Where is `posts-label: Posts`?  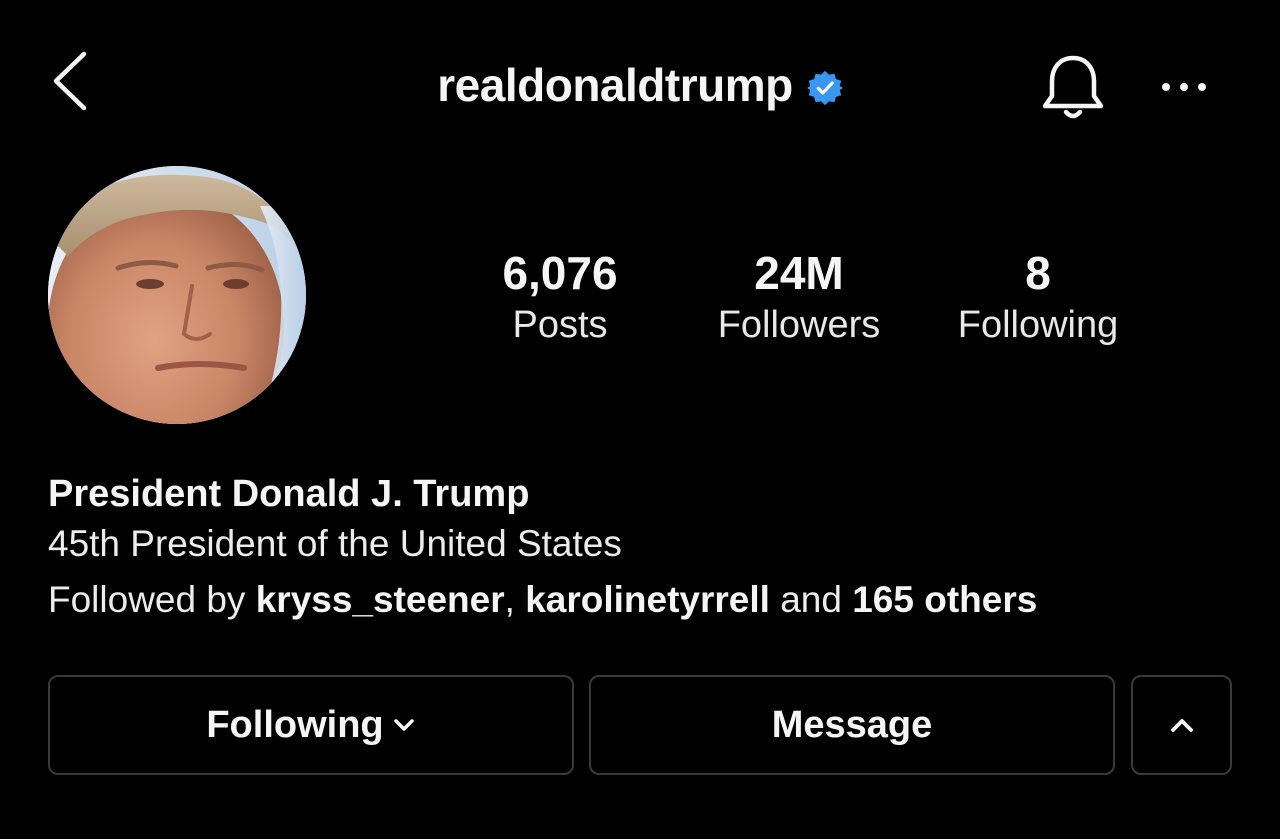 posts-label: Posts is located at coordinates (560, 325).